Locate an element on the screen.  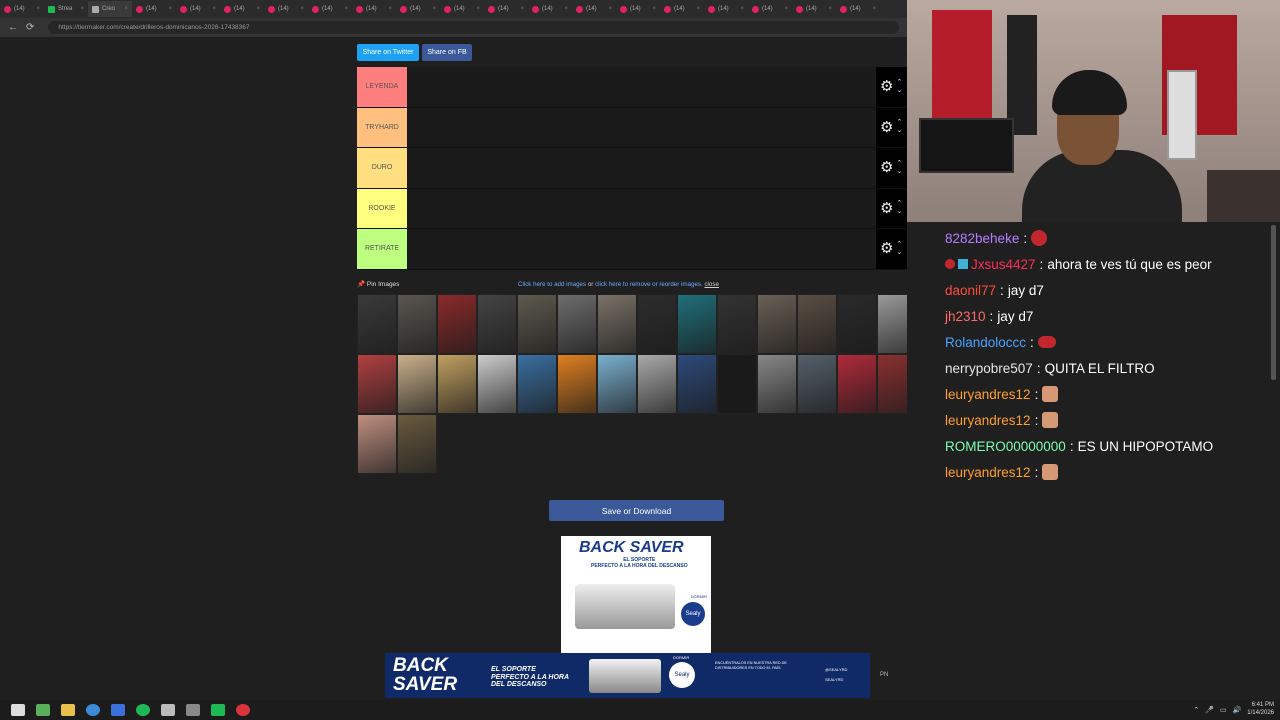
tier-label: TRYHARD is located at coordinates (382, 127).